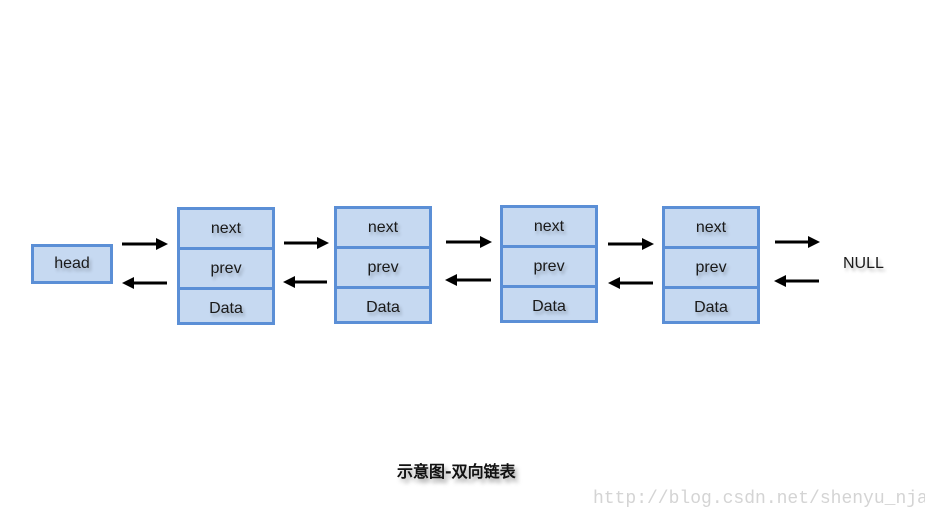 This screenshot has width=925, height=520. I want to click on node-2-next-field: next, so click(383, 229).